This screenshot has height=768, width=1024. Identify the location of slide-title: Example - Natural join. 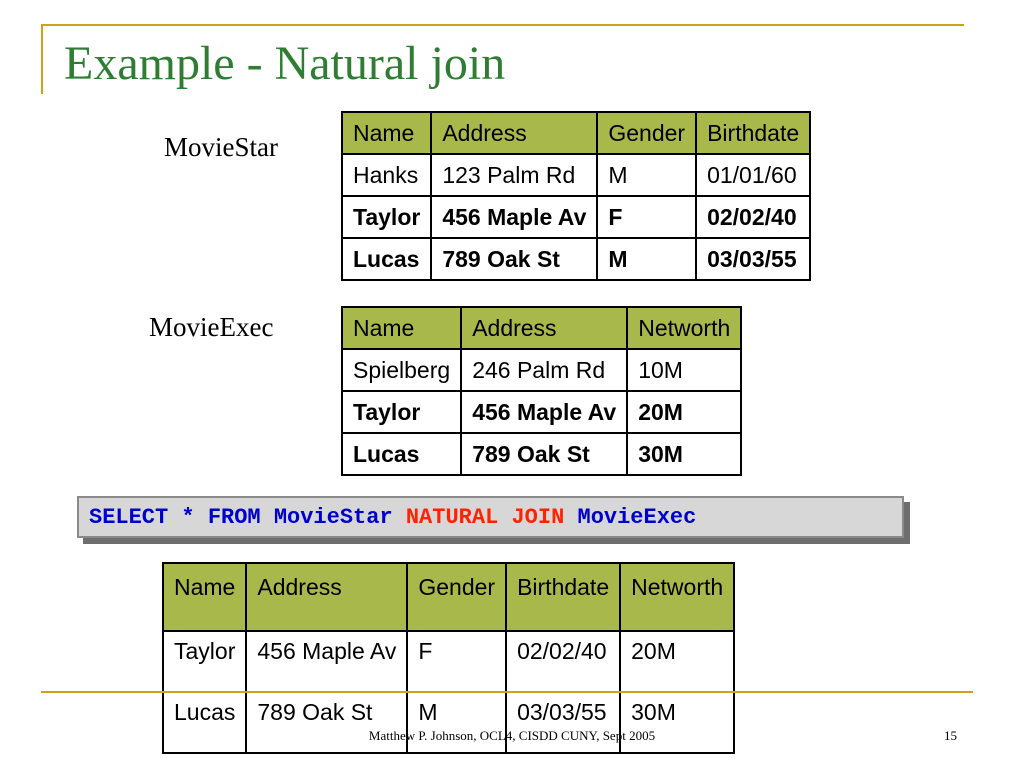
(285, 63).